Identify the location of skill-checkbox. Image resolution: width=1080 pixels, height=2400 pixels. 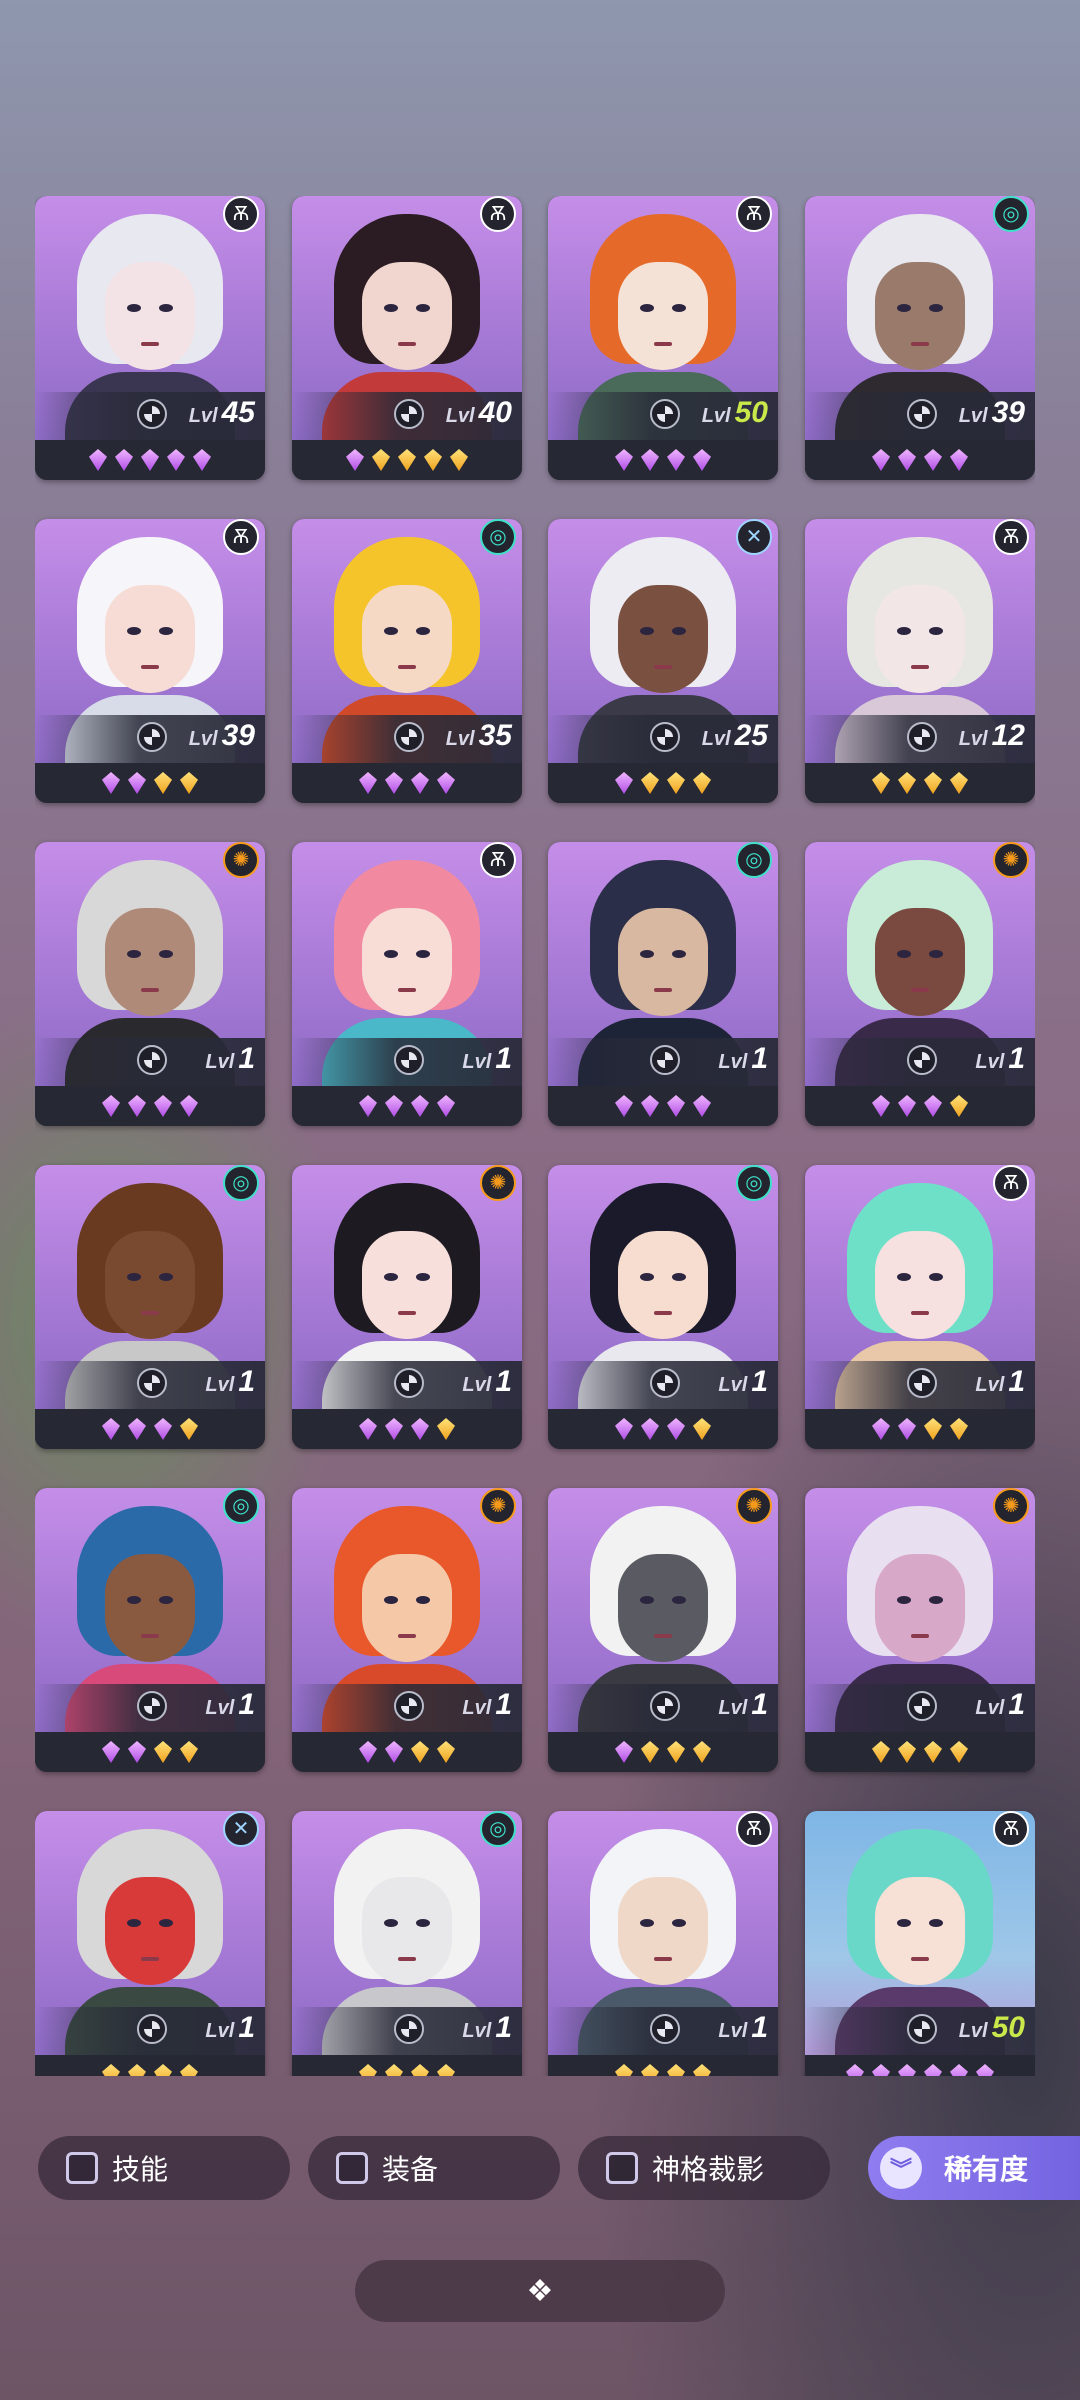
(82, 2168).